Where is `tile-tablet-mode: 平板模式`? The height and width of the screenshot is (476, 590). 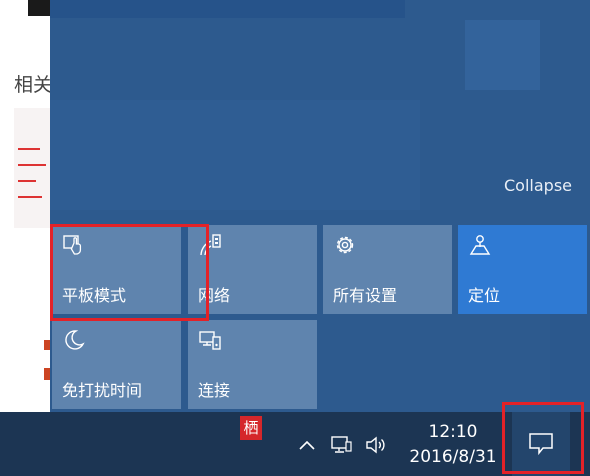
tile-tablet-mode: 平板模式 is located at coordinates (116, 269).